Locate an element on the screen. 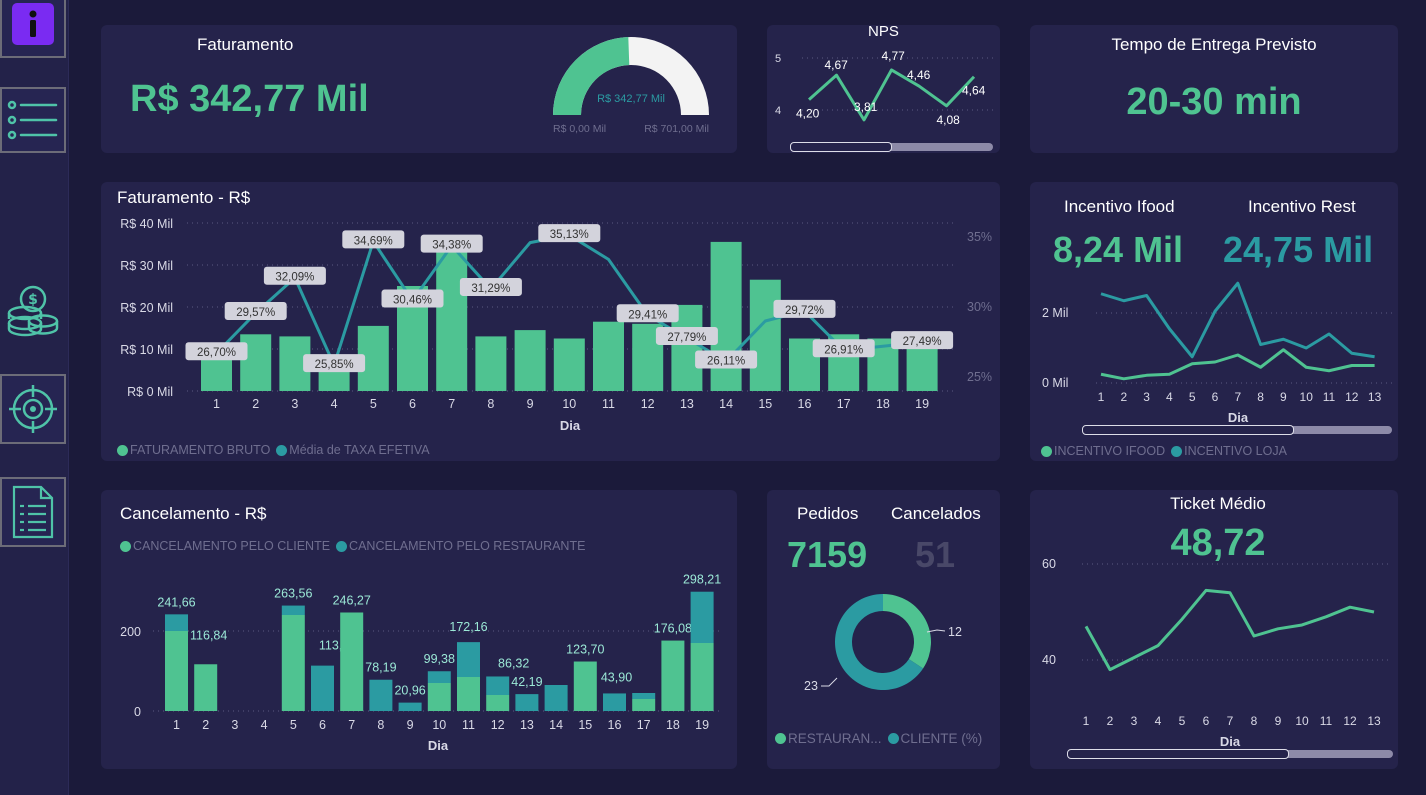 Image resolution: width=1426 pixels, height=795 pixels. inc-x-tick: 4 is located at coordinates (1169, 397).